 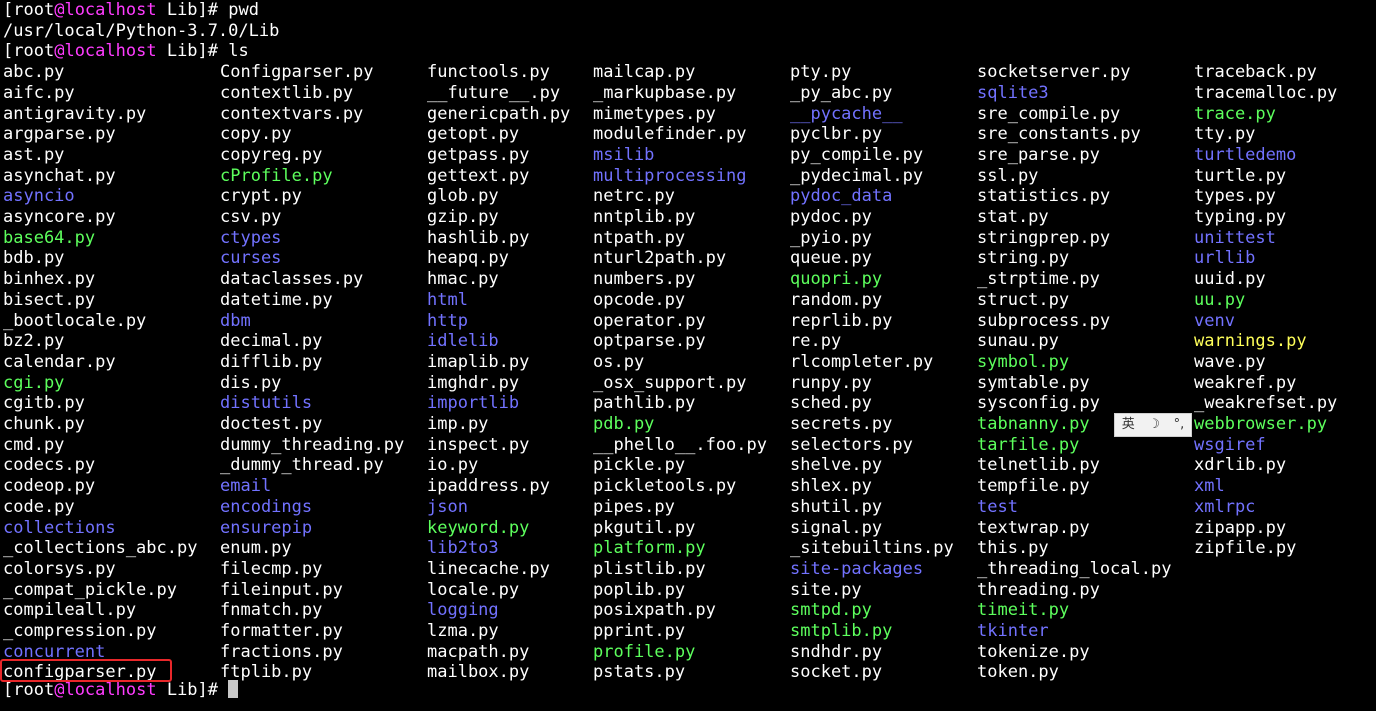 What do you see at coordinates (488, 486) in the screenshot?
I see `ls-entry-file: ipaddress.py` at bounding box center [488, 486].